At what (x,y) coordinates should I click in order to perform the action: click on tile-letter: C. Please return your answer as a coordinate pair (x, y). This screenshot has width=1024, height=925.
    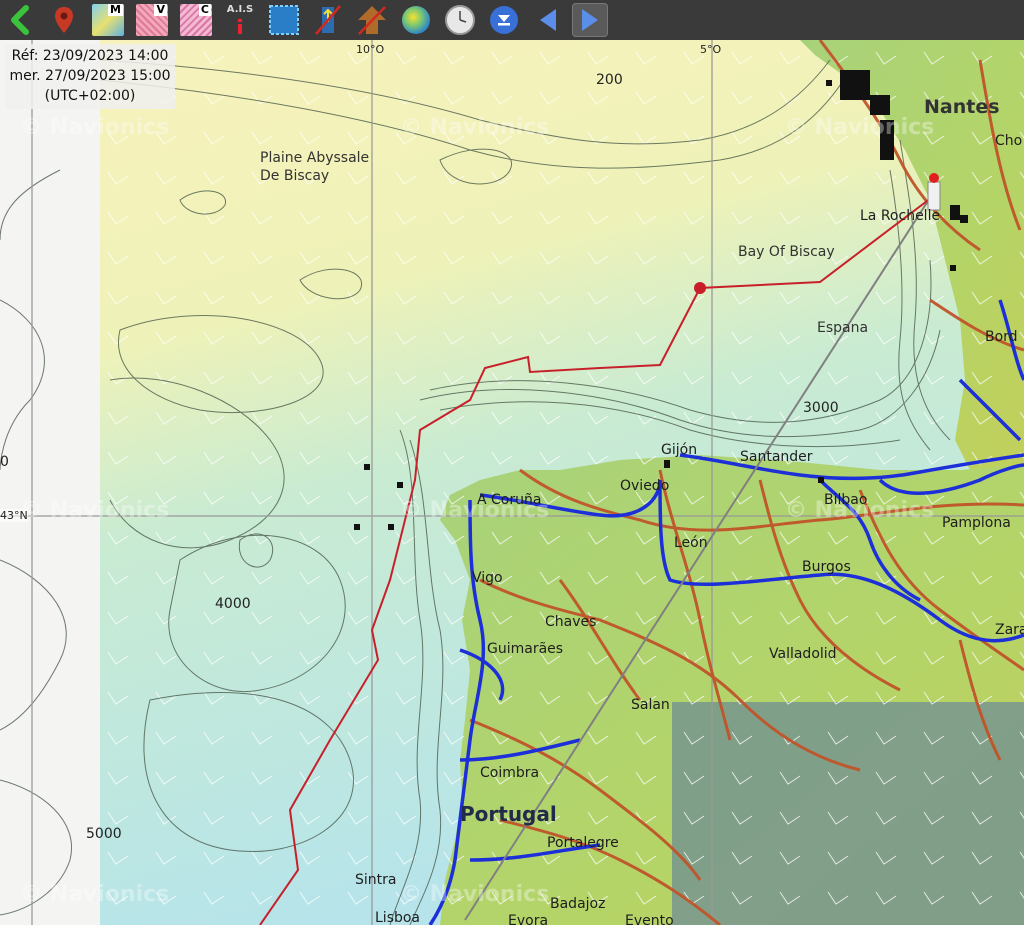
    Looking at the image, I should click on (204, 10).